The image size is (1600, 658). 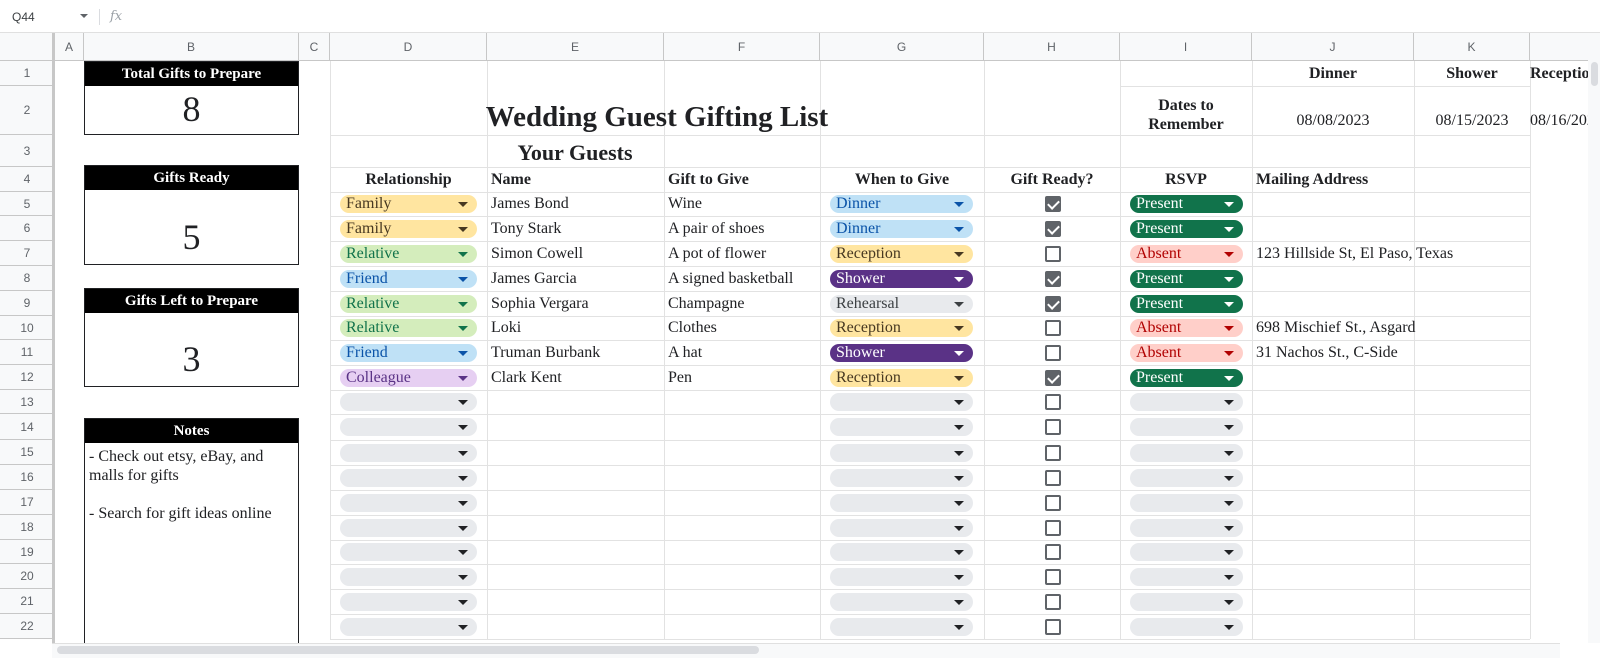 I want to click on event-name-shower: Shower, so click(x=1472, y=73).